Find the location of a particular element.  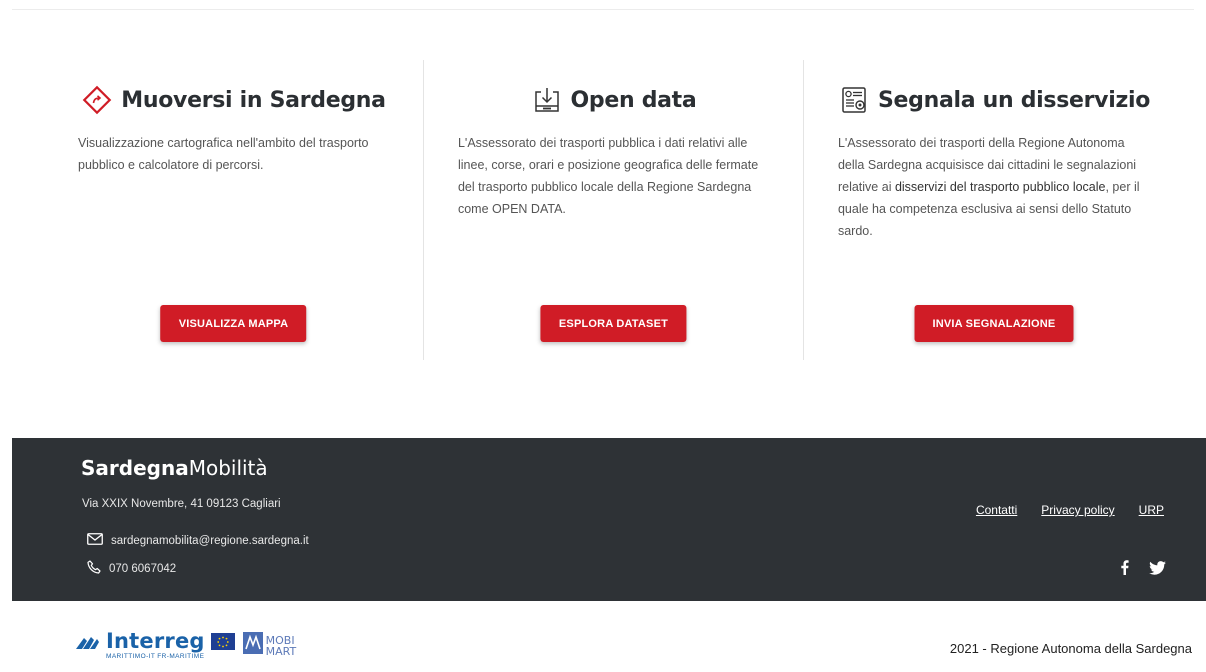

card-title: Segnala un disservizio is located at coordinates (1014, 100).